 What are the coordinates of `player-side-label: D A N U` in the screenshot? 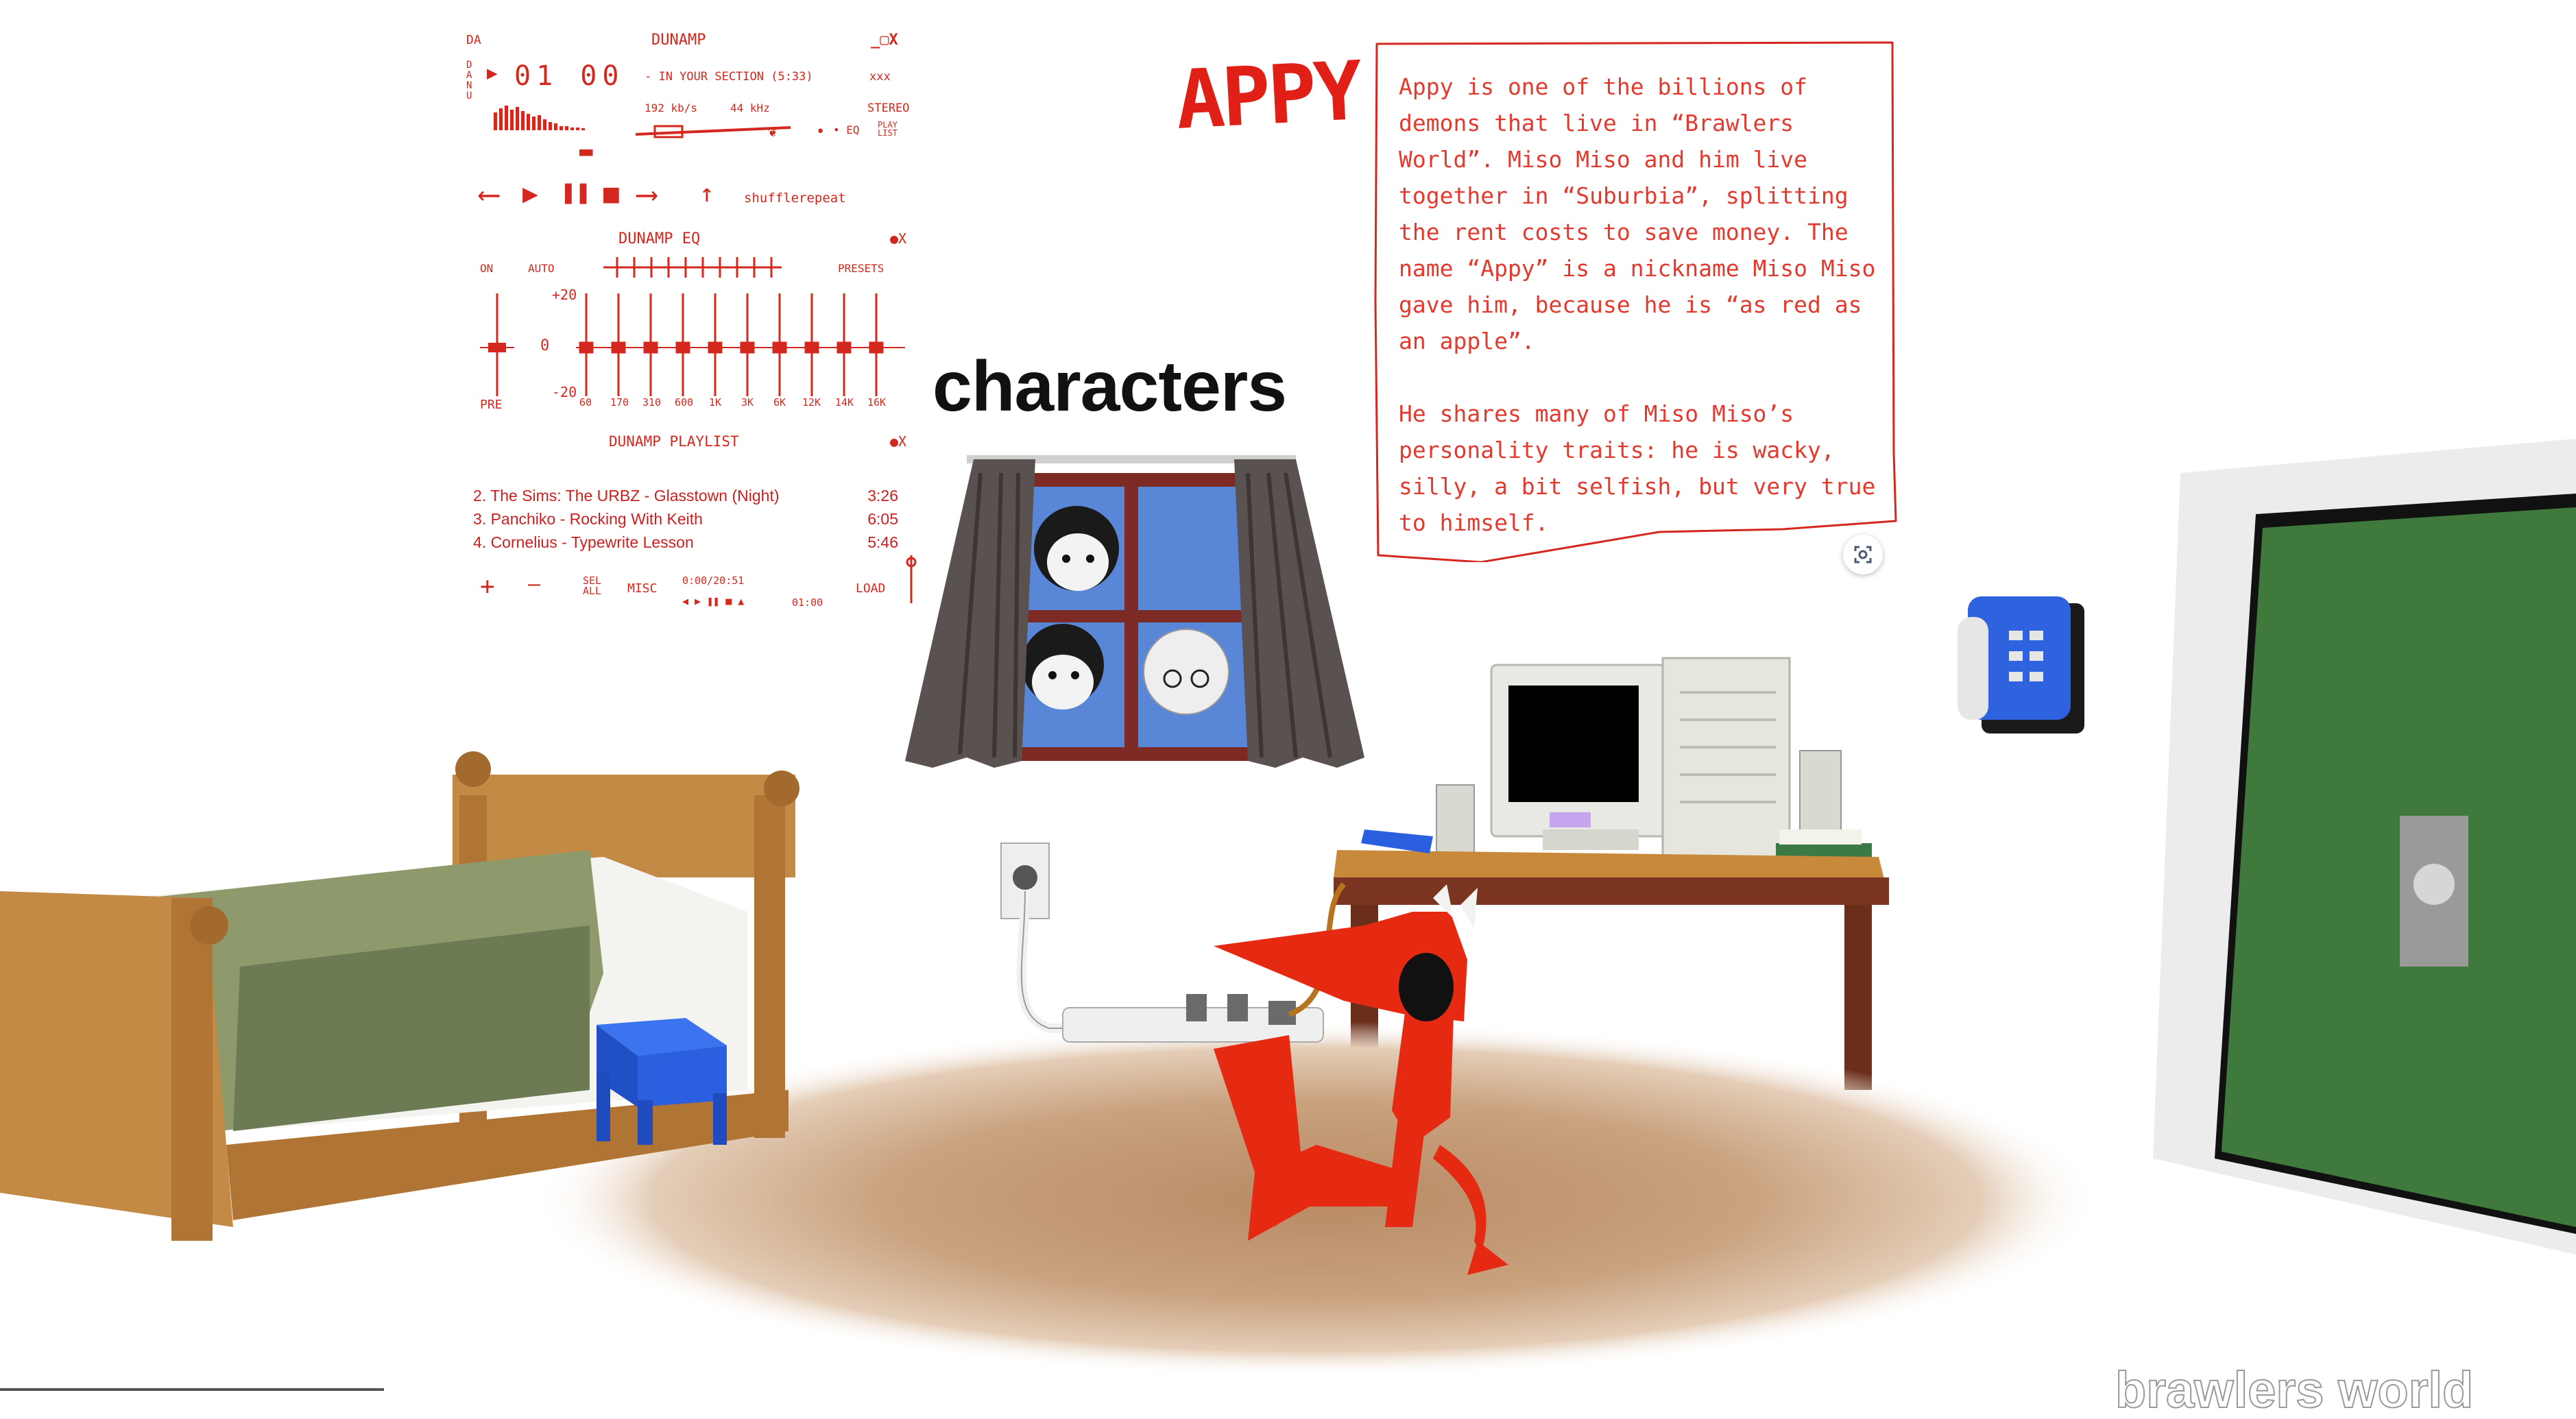 It's located at (469, 80).